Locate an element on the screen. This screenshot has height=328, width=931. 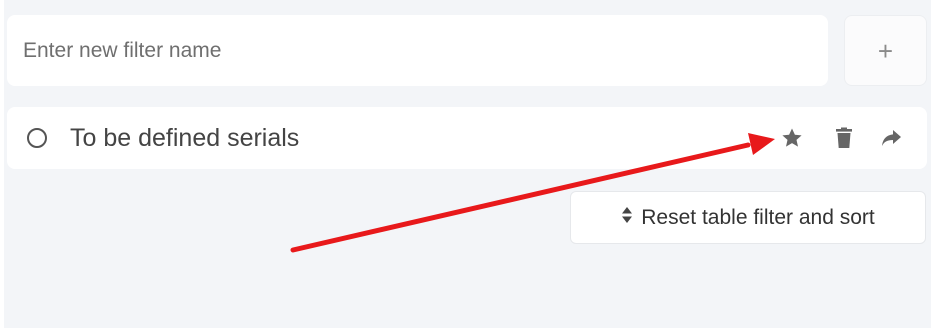
panel-edge is located at coordinates (2, 164).